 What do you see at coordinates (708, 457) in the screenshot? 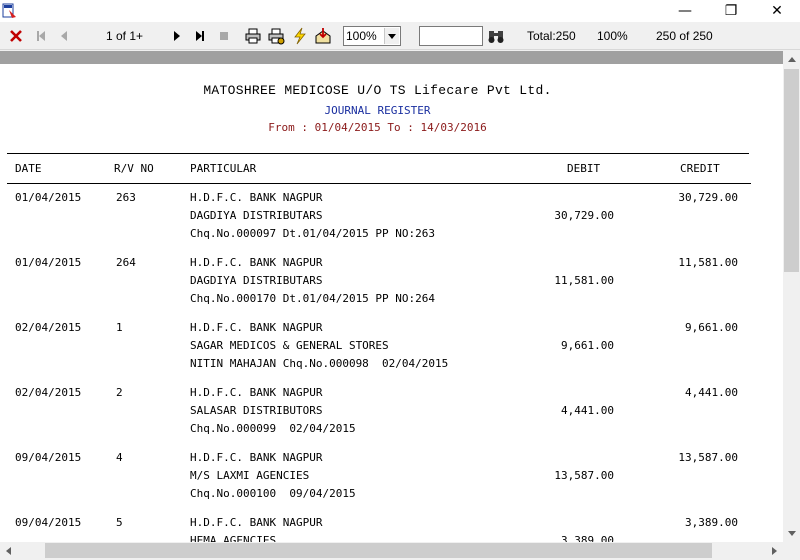
I see `entry-credit: 13,587.00` at bounding box center [708, 457].